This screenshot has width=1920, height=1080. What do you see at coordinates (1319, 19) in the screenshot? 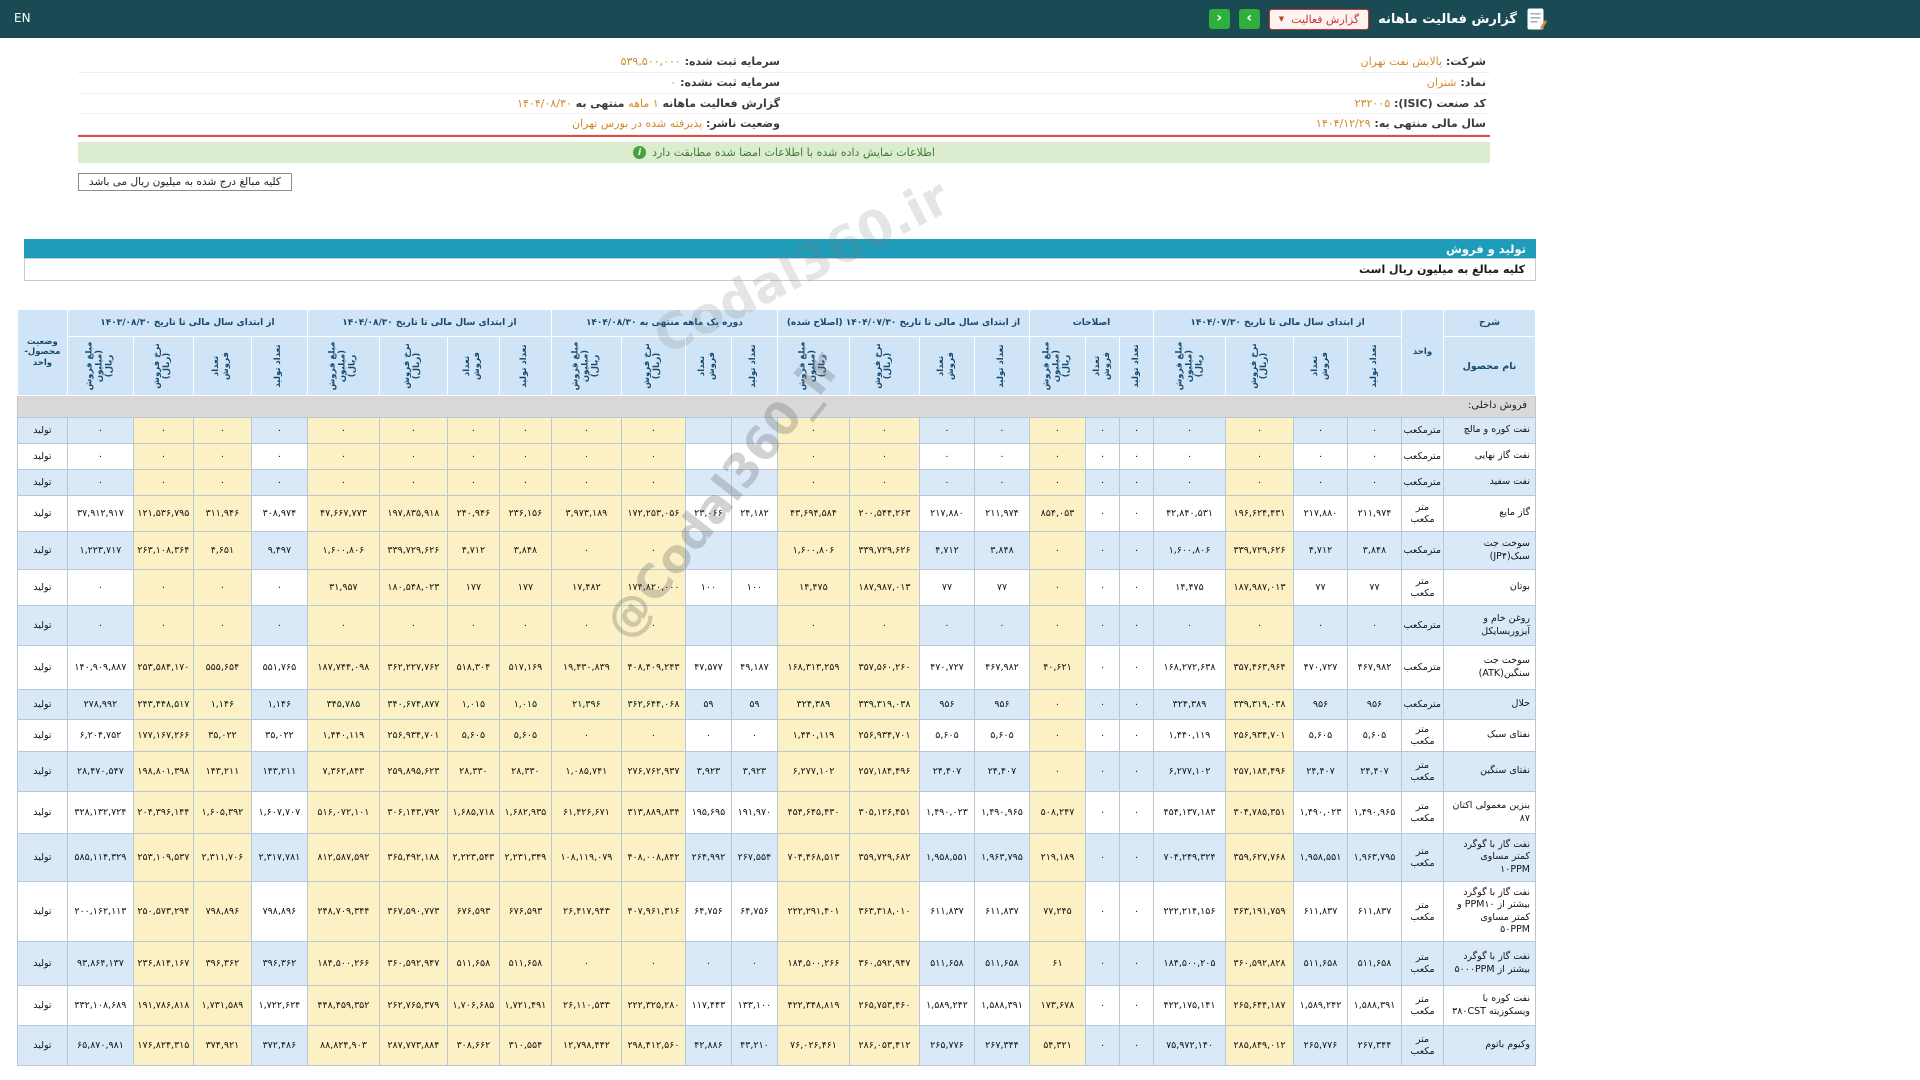
I see `report-type-dropdown: گزارش فعالیت ▼` at bounding box center [1319, 19].